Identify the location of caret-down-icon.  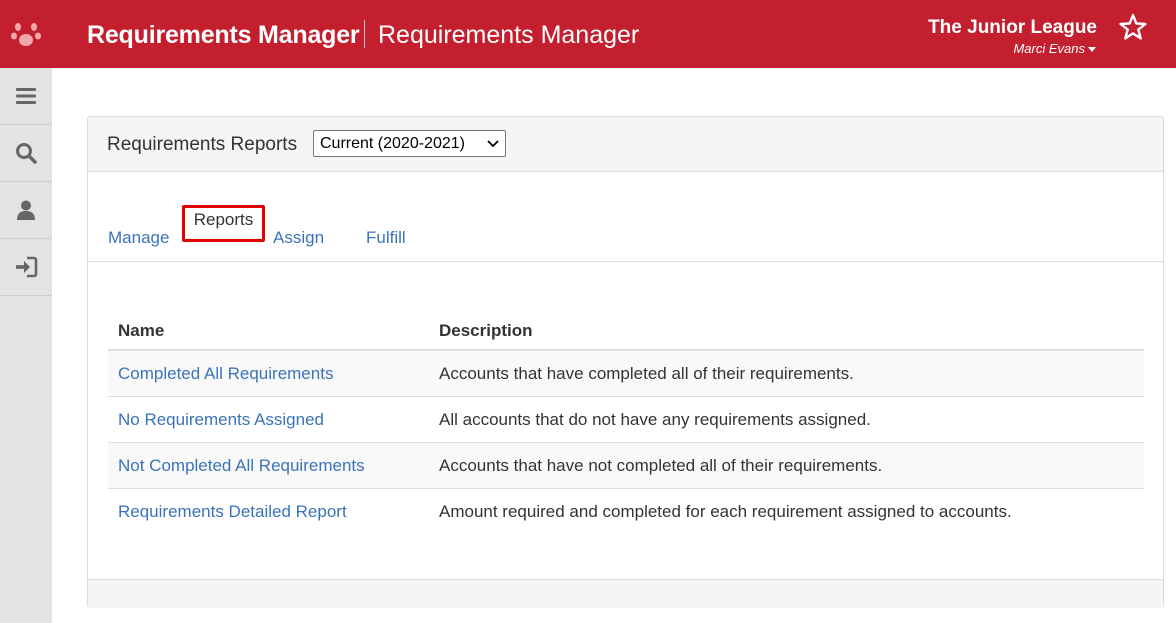
(1092, 49).